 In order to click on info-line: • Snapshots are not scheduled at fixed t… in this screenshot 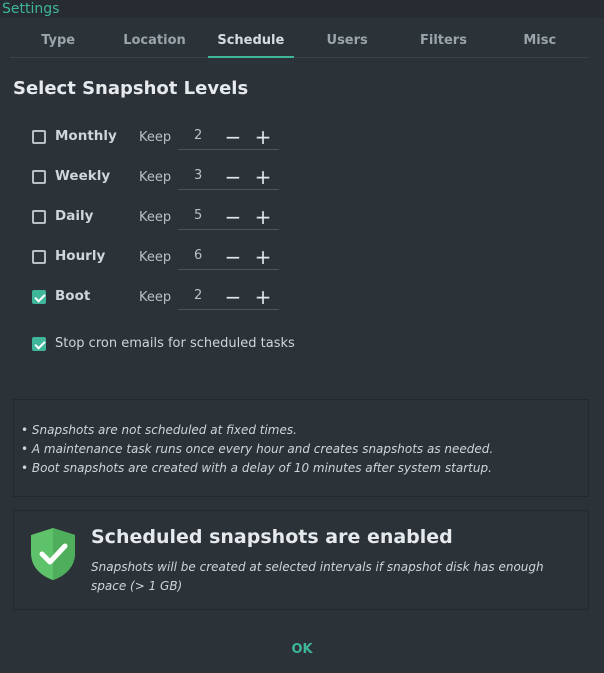, I will do `click(159, 430)`.